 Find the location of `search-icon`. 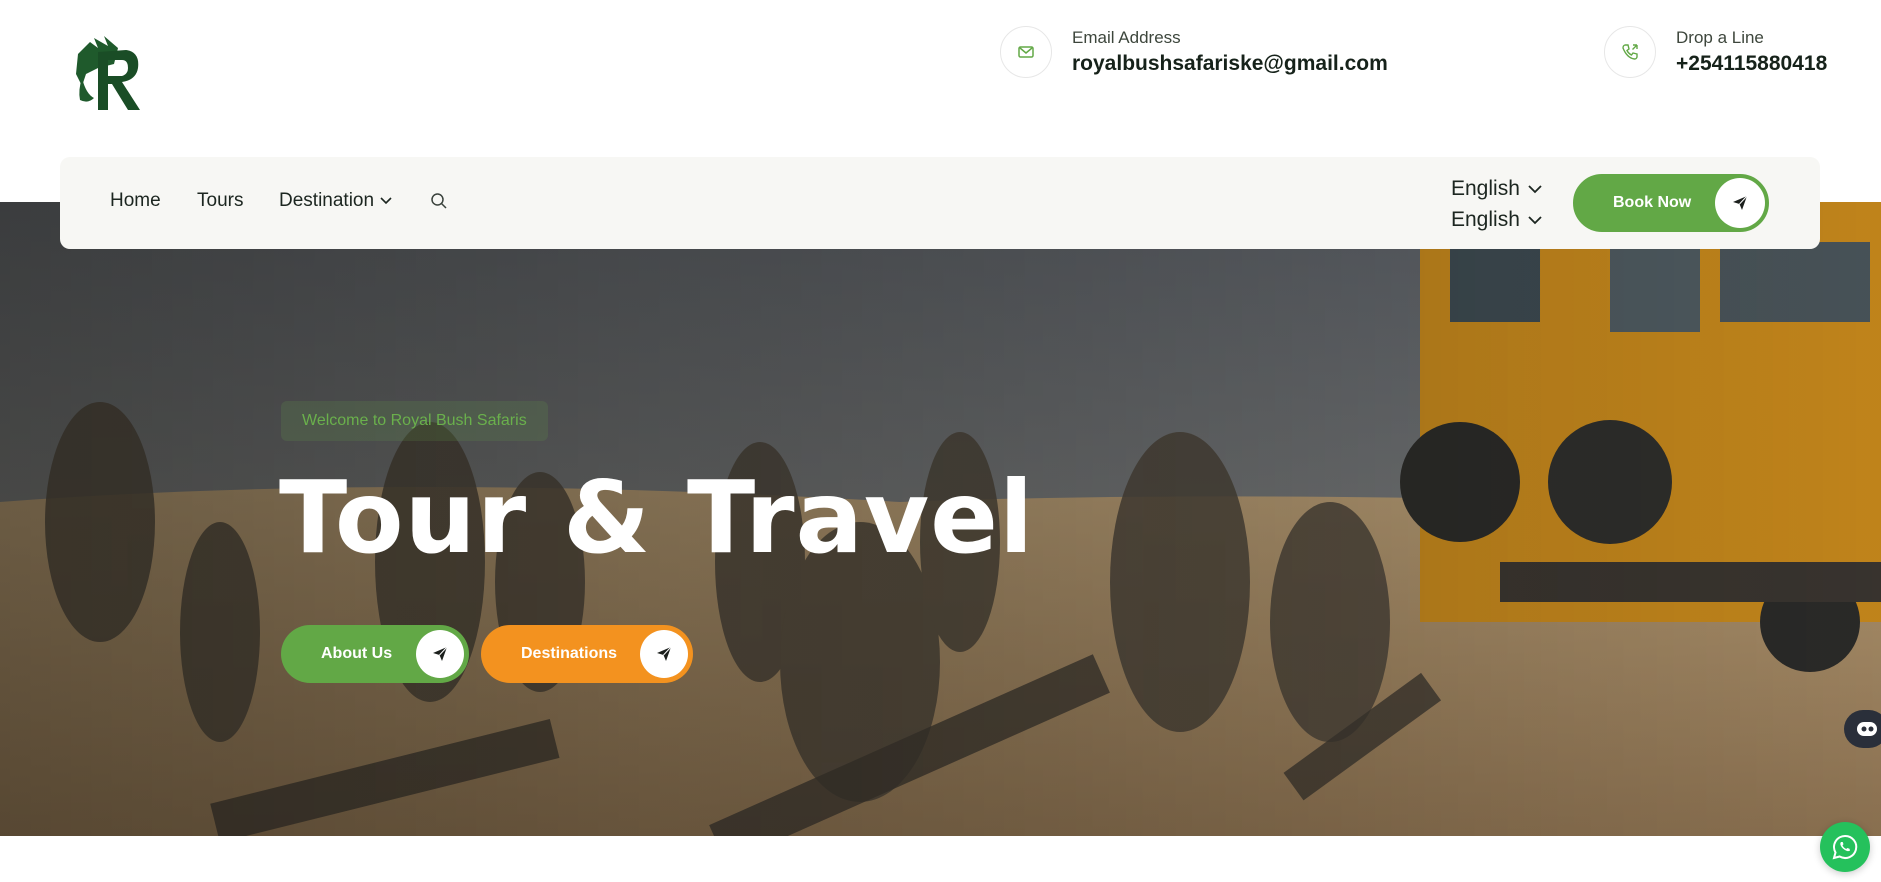

search-icon is located at coordinates (439, 201).